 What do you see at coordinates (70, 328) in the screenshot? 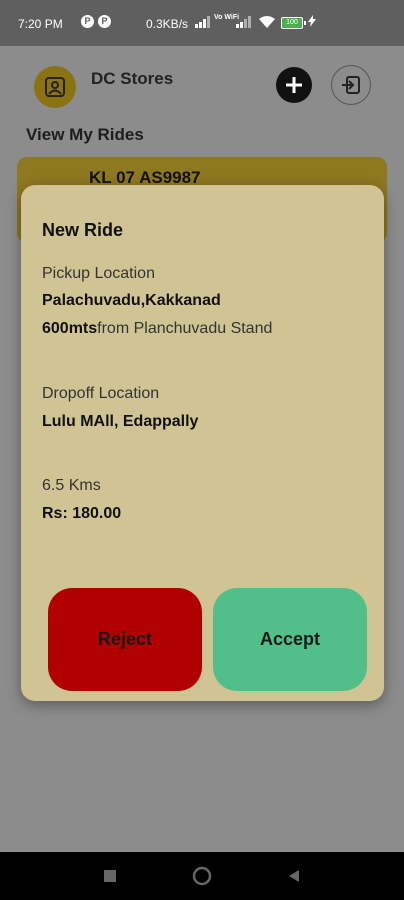
I see `pickup-distance: 600mts` at bounding box center [70, 328].